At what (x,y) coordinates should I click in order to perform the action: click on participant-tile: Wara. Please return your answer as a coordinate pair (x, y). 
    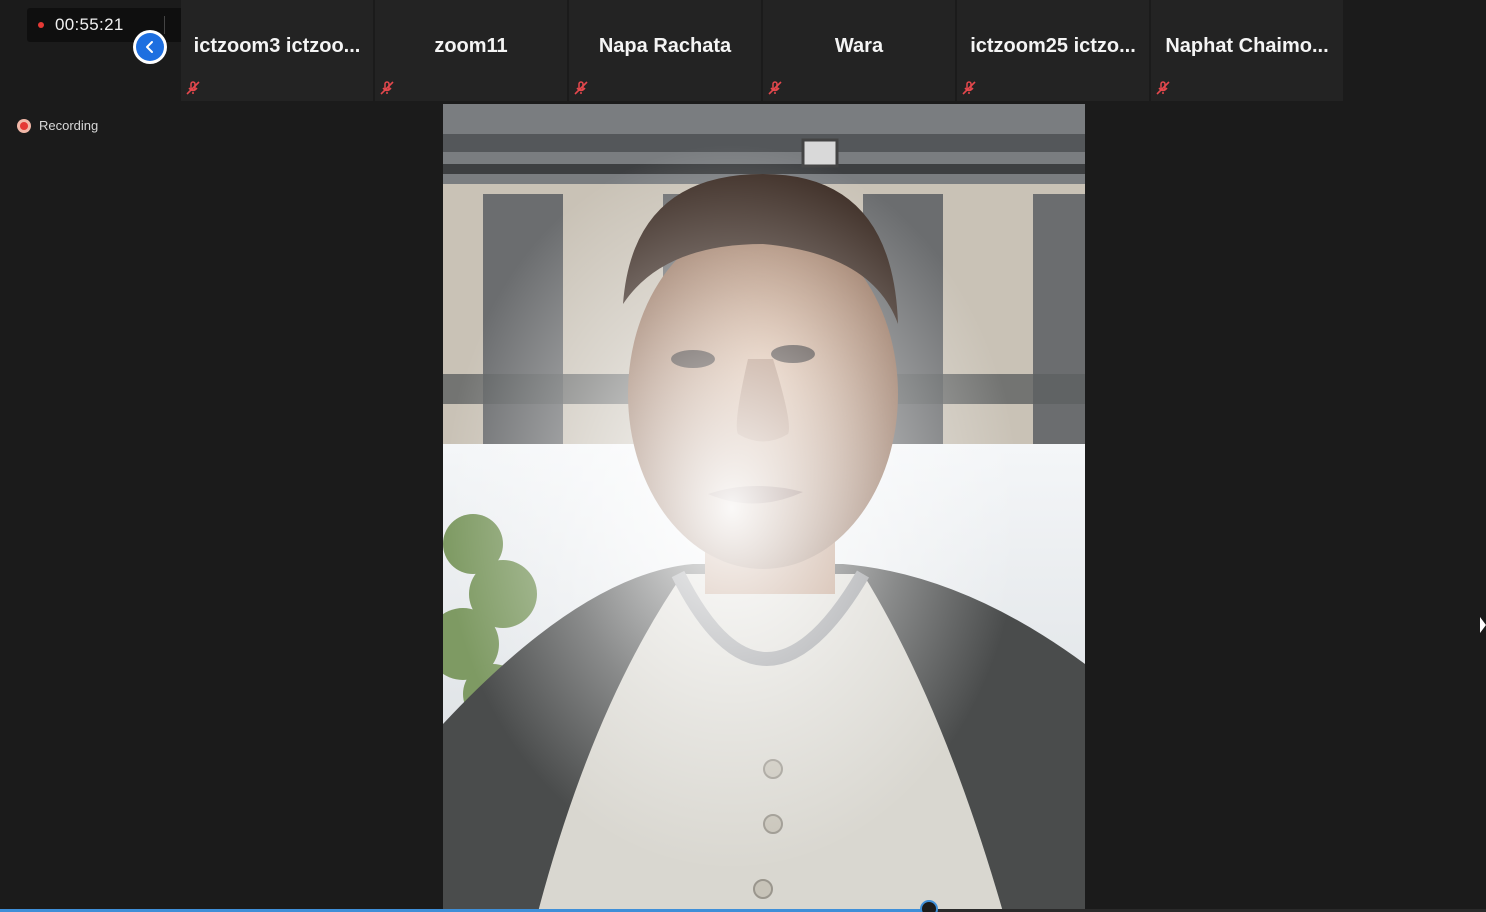
    Looking at the image, I should click on (859, 50).